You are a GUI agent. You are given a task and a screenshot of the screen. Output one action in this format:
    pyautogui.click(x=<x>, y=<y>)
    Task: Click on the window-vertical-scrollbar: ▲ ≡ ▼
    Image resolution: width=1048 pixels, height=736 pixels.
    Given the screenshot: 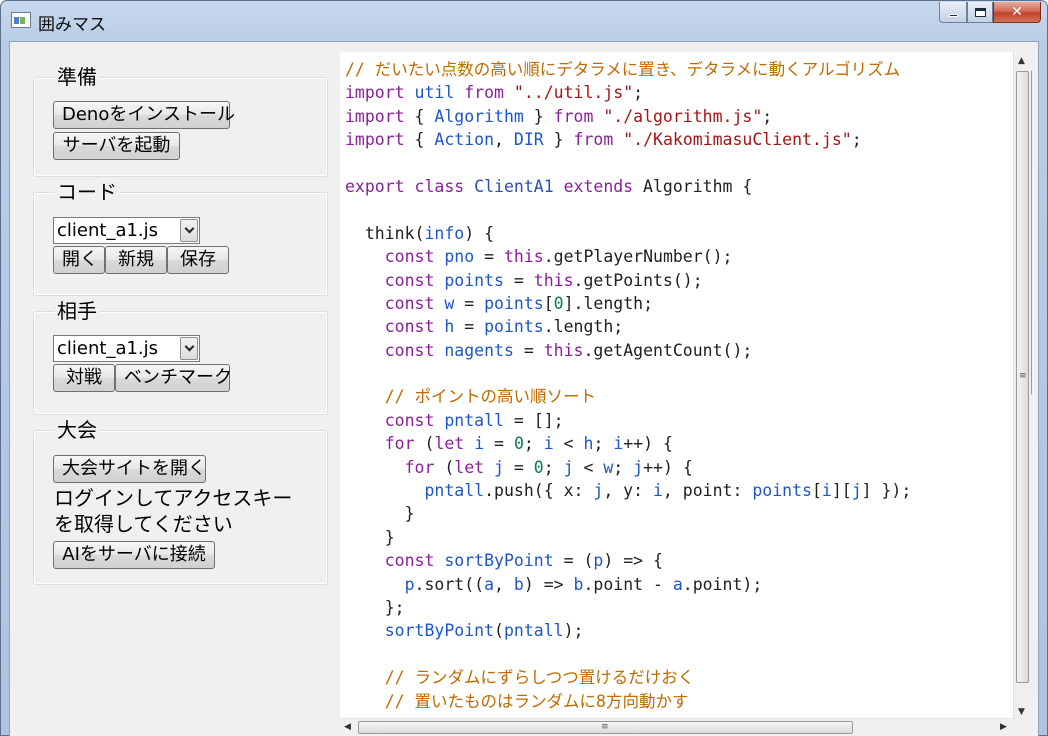 What is the action you would take?
    pyautogui.click(x=1022, y=386)
    